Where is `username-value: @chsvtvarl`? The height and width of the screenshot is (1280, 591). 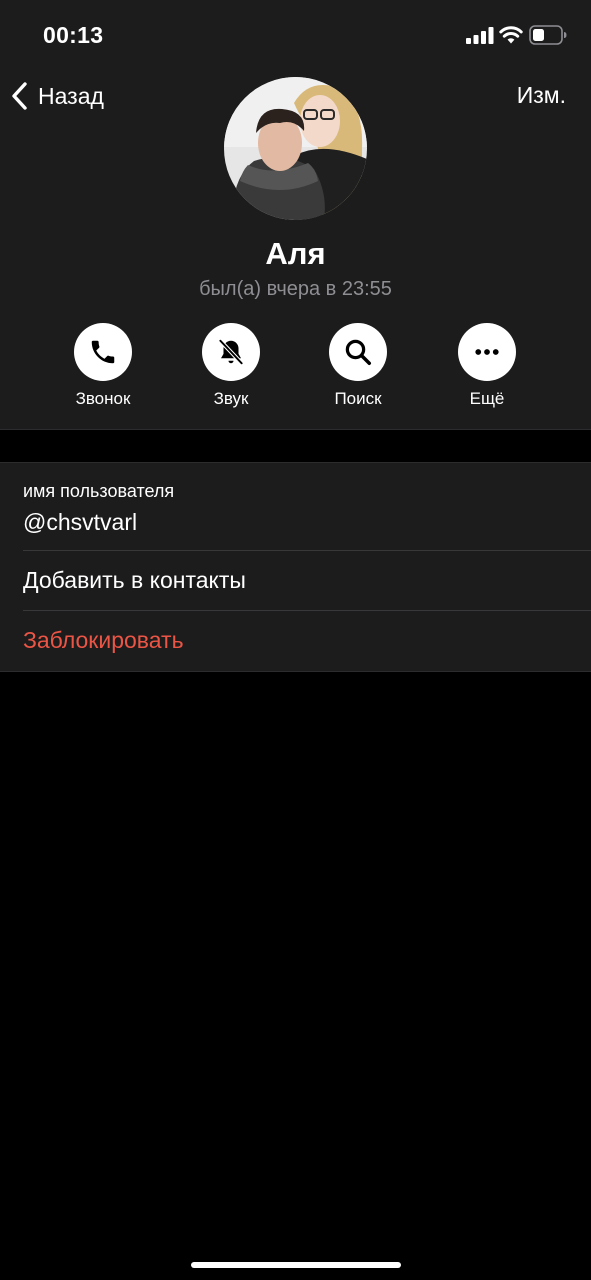
username-value: @chsvtvarl is located at coordinates (80, 522).